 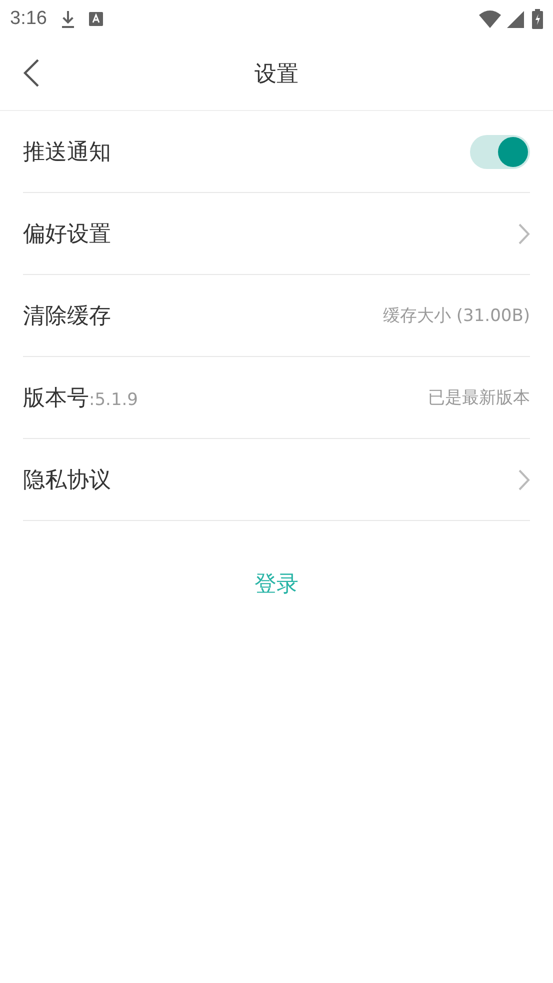 I want to click on wifi-icon, so click(x=490, y=19).